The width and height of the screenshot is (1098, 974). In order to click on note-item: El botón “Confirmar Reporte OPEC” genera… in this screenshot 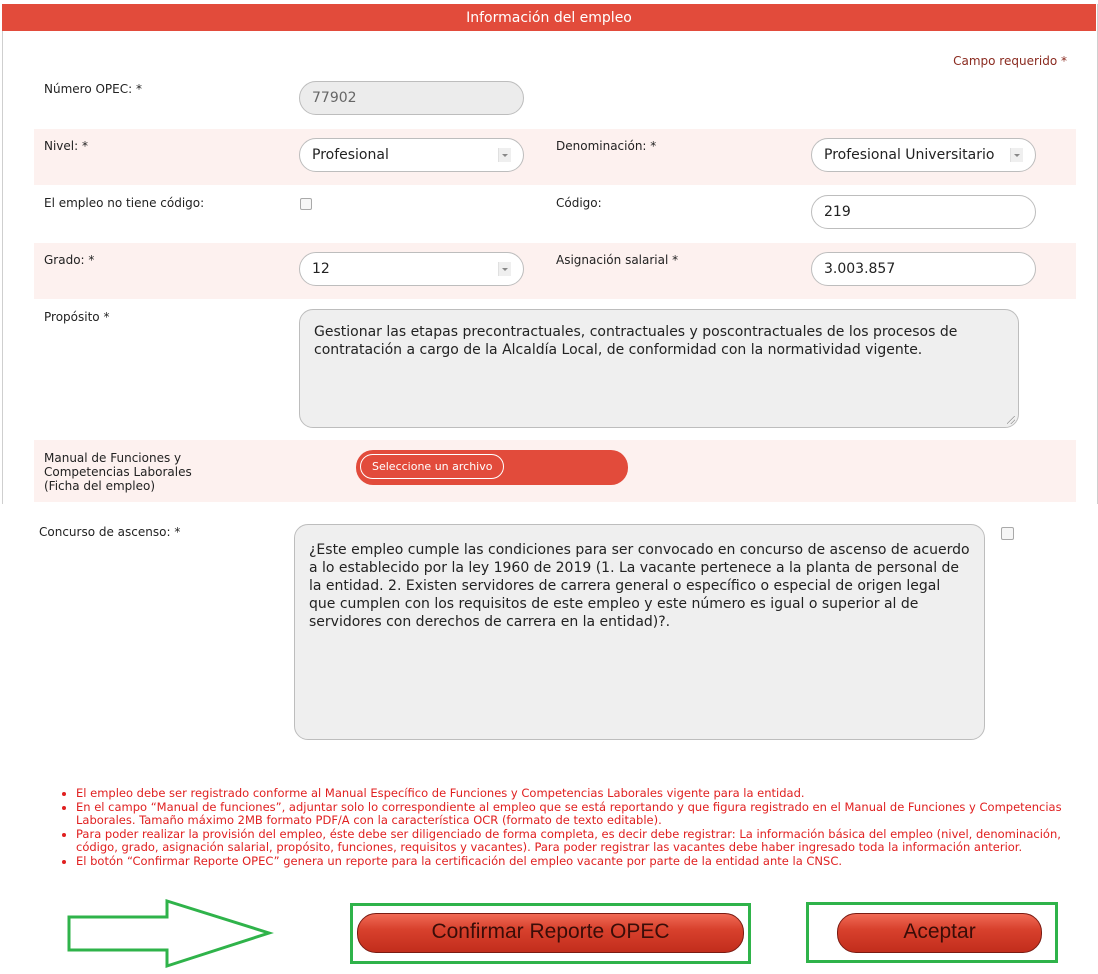, I will do `click(582, 861)`.